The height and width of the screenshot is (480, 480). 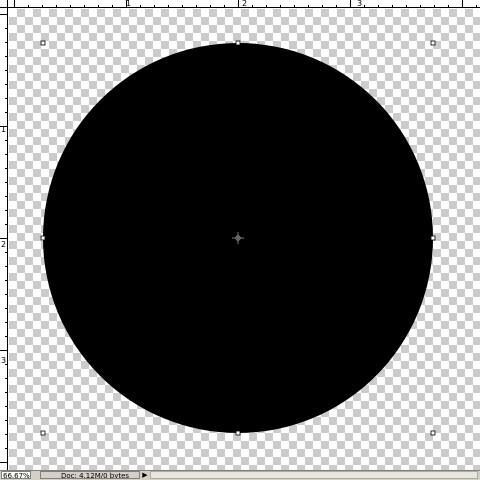 What do you see at coordinates (4, 244) in the screenshot?
I see `ruler-left-number-2: 2` at bounding box center [4, 244].